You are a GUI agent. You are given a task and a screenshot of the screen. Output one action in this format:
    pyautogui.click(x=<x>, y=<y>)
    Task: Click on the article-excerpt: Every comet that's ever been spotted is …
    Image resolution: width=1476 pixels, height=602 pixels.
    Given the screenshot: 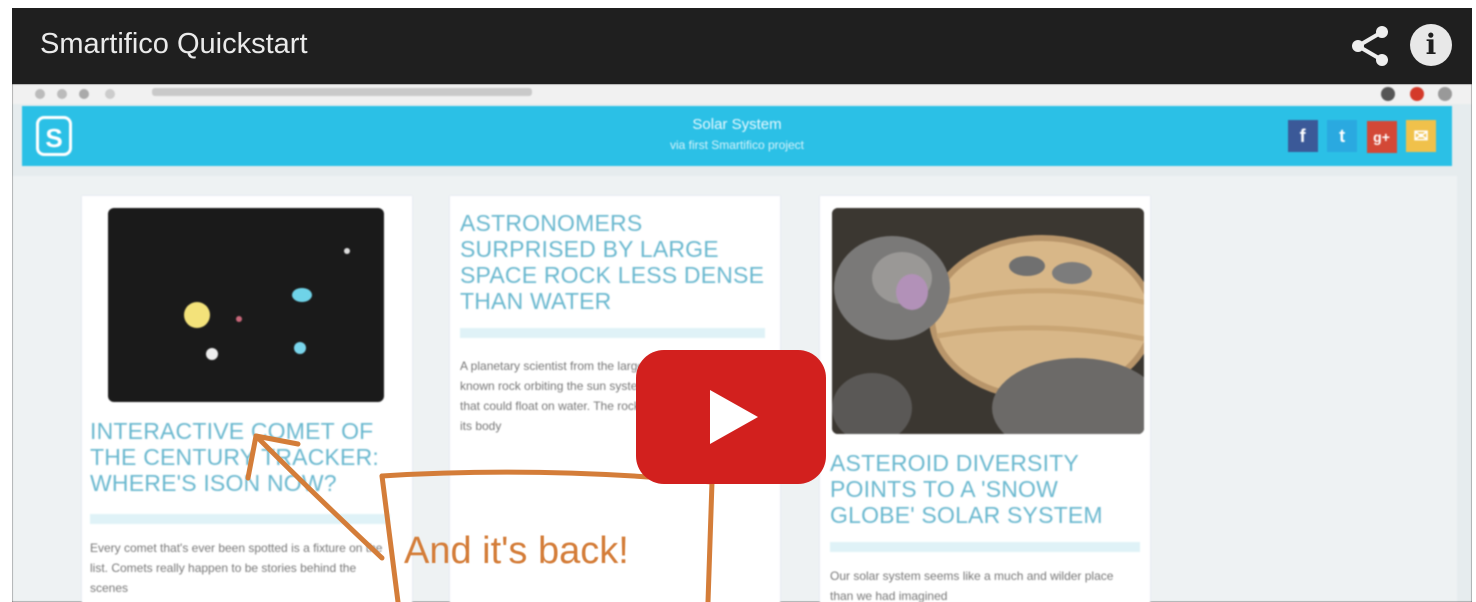 What is the action you would take?
    pyautogui.click(x=236, y=568)
    